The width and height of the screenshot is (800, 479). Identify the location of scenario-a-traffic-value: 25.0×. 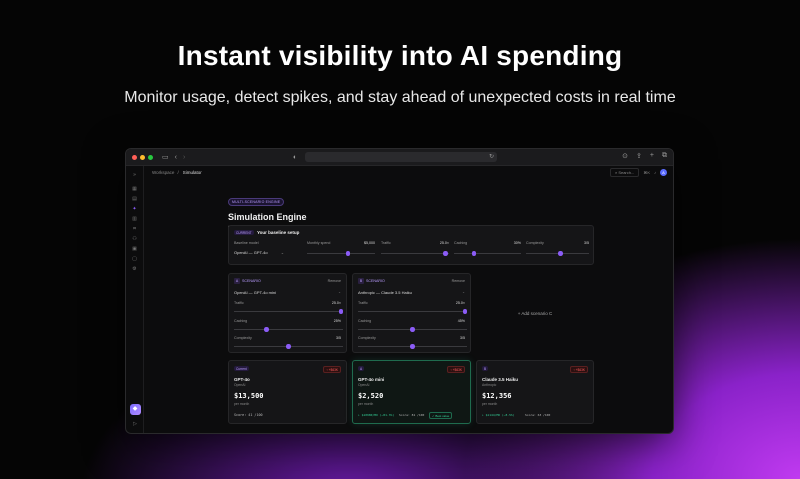
(336, 303).